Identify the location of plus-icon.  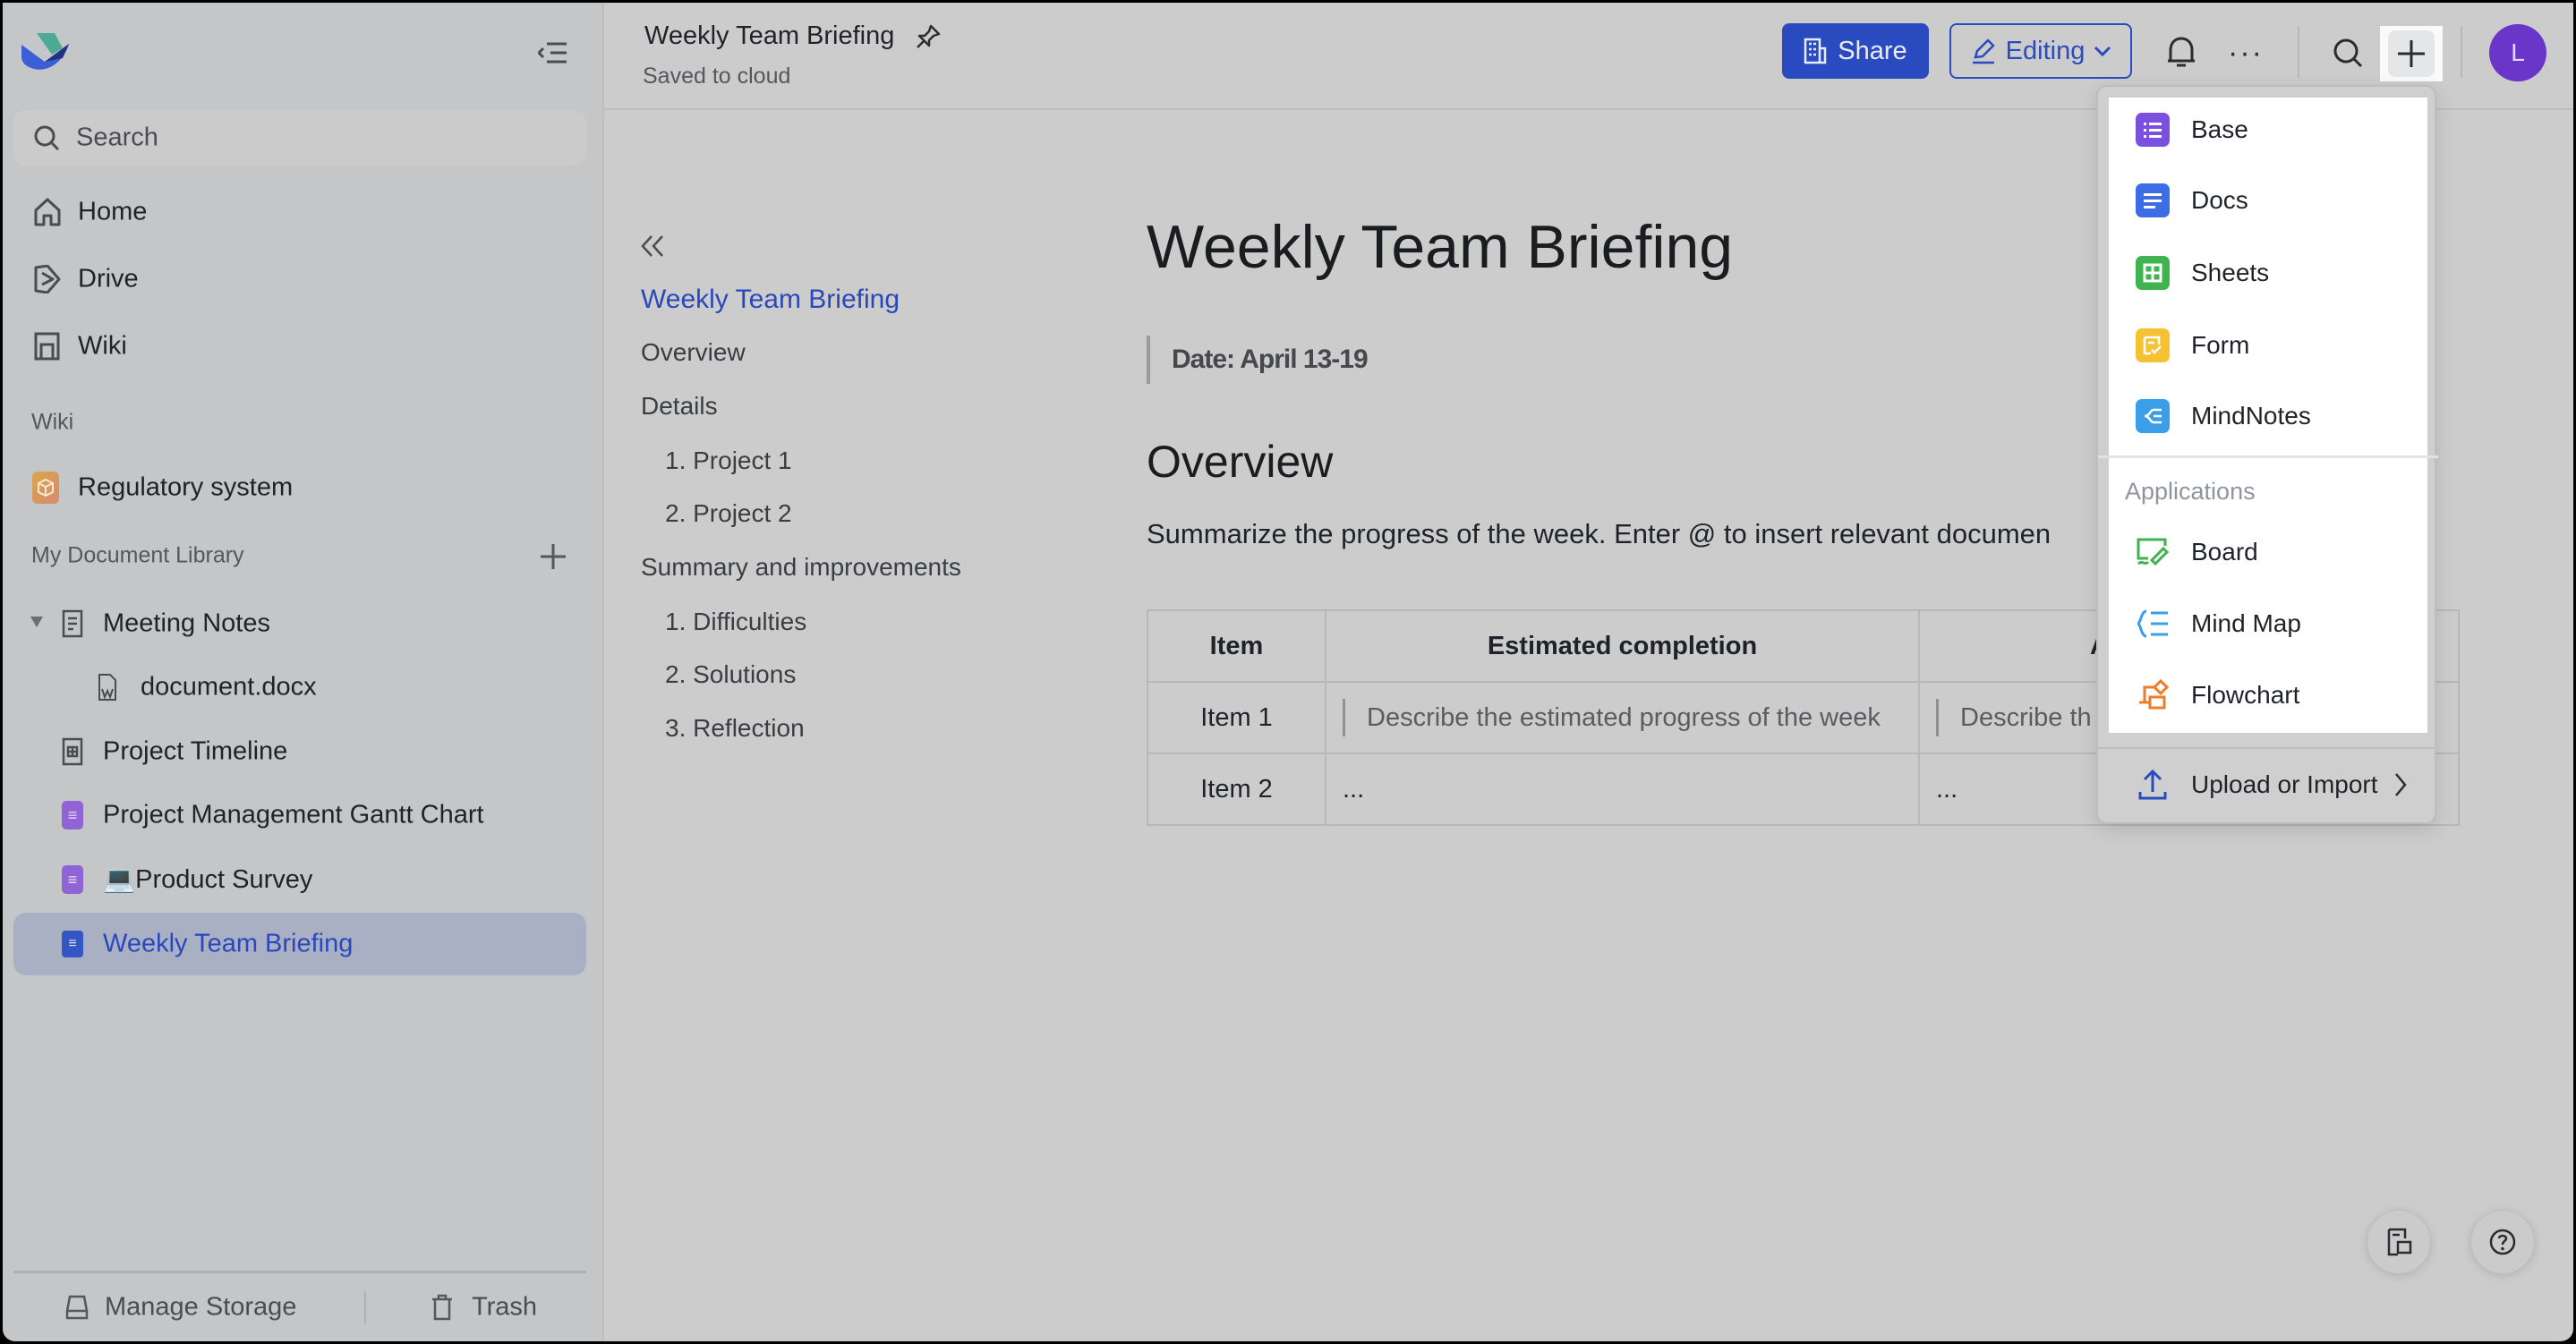
(2411, 53).